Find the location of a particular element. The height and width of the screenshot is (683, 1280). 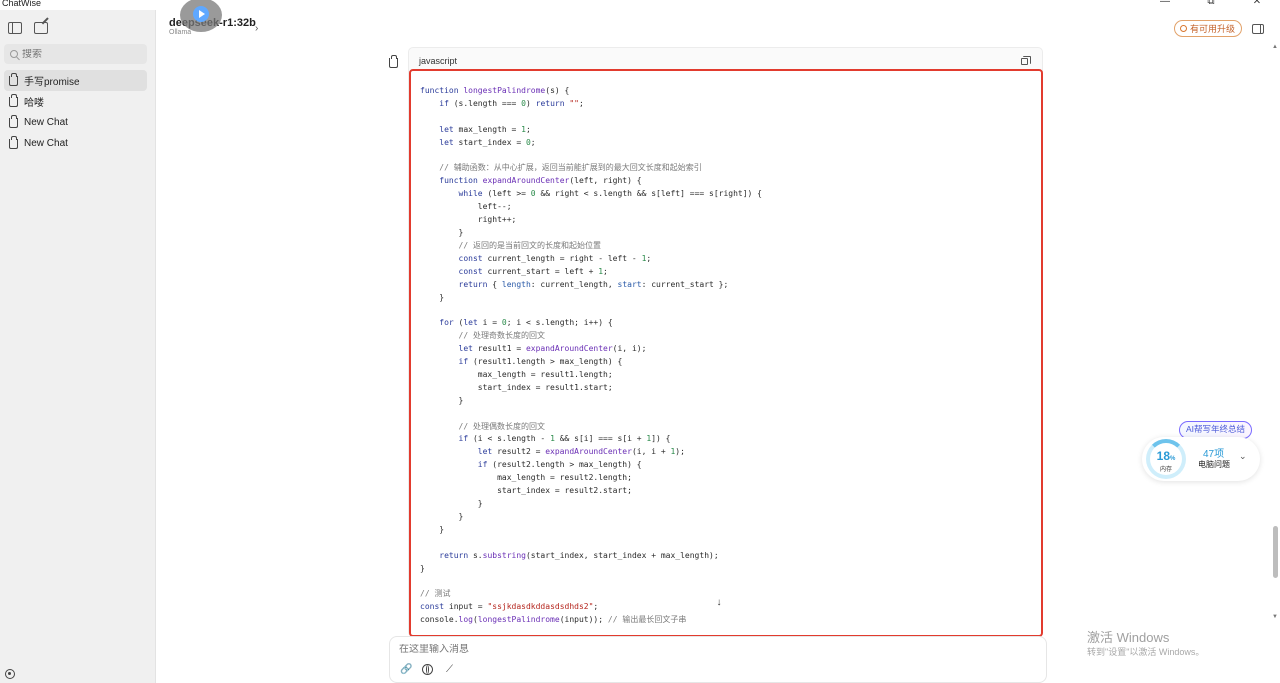

code-language: javascript is located at coordinates (438, 61).